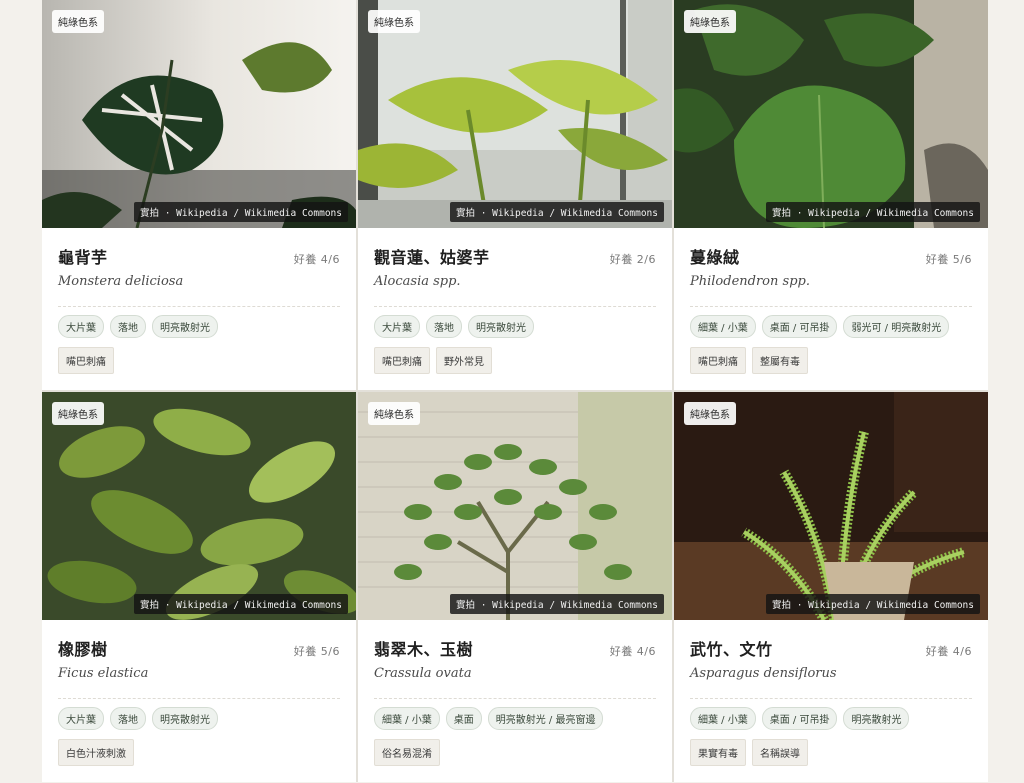 Image resolution: width=1024 pixels, height=783 pixels. I want to click on tag: 弱光可 / 明亮散射光, so click(896, 326).